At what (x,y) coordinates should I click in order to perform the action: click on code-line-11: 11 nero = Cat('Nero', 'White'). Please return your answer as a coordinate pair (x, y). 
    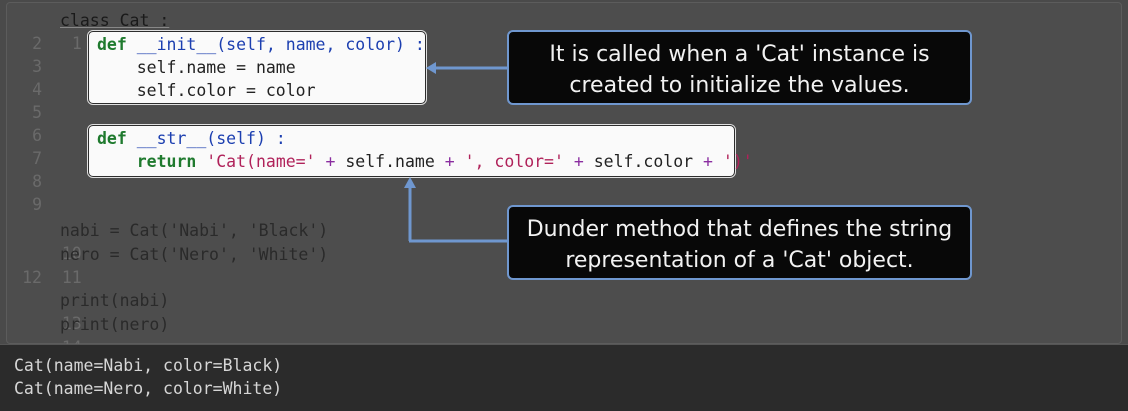
    Looking at the image, I should click on (164, 265).